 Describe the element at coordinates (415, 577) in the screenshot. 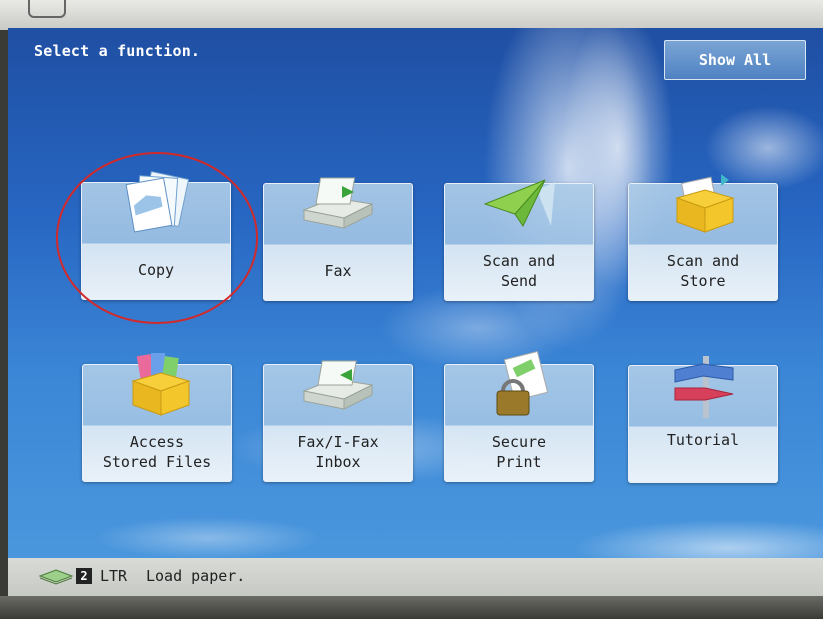

I see `status-bar: 2 LTR Load paper.` at that location.